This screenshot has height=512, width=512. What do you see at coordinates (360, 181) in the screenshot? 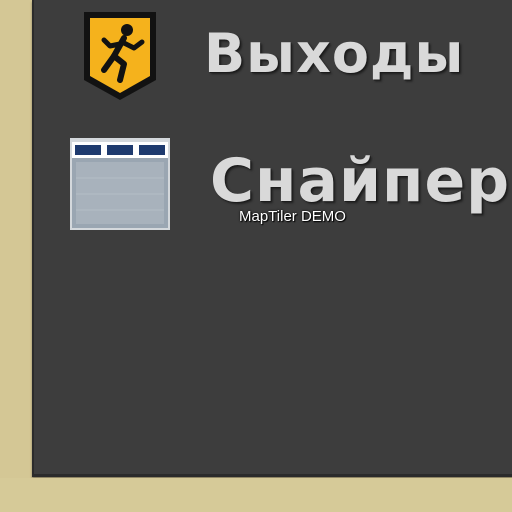
I see `legend-label-snipers: Снайпер` at bounding box center [360, 181].